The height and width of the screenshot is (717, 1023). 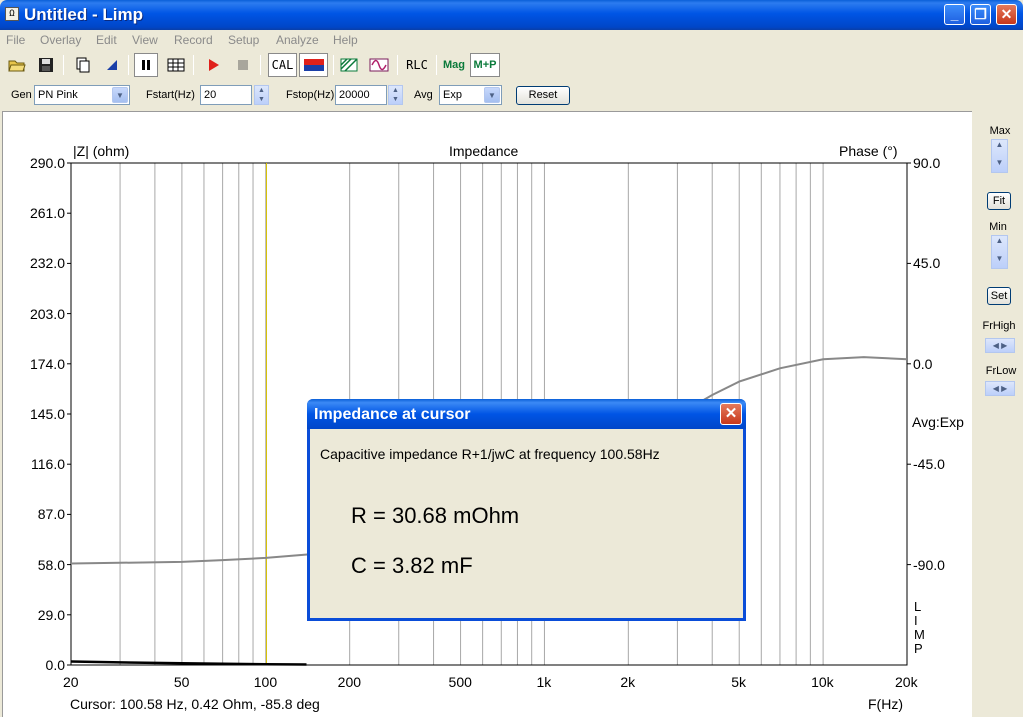 What do you see at coordinates (470, 95) in the screenshot?
I see `avg-select: Exp ▼` at bounding box center [470, 95].